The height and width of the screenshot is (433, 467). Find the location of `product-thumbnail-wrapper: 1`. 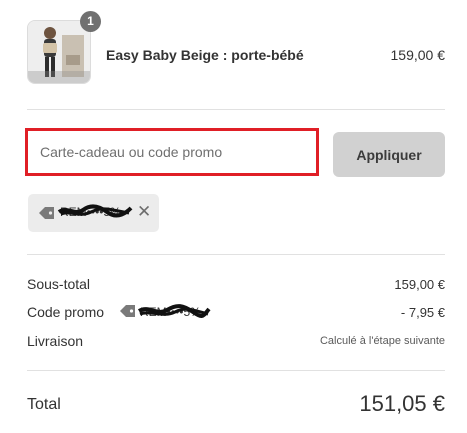

product-thumbnail-wrapper: 1 is located at coordinates (64, 47).